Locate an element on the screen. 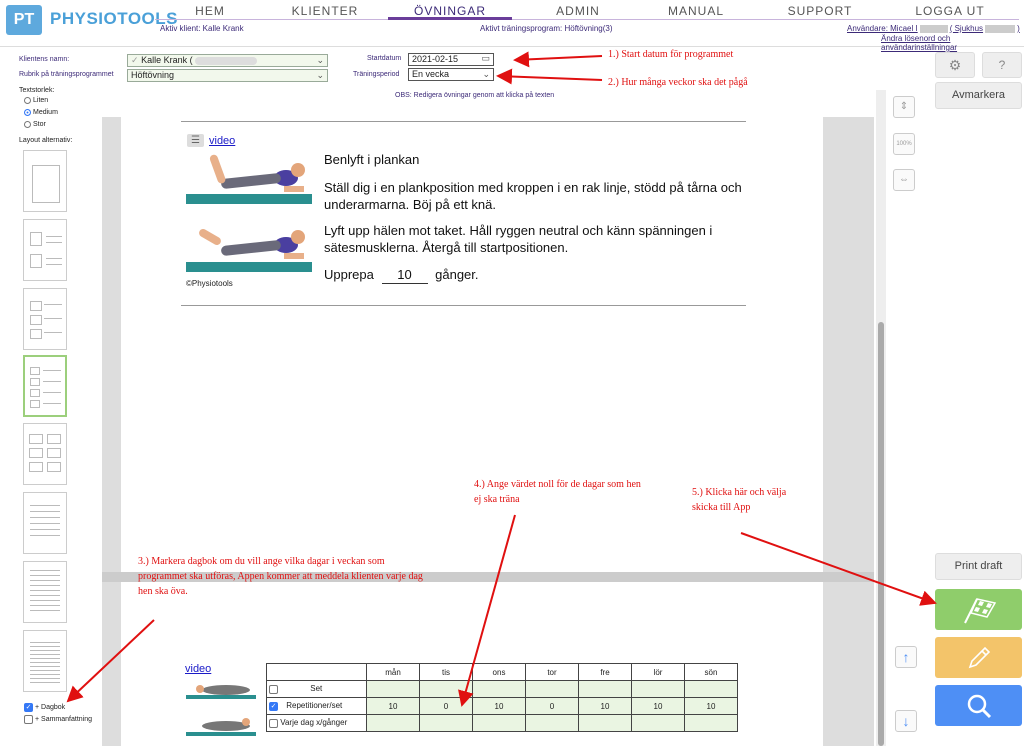 This screenshot has height=746, width=1024. annotation-1: 1.) Start datum för programmet is located at coordinates (671, 54).